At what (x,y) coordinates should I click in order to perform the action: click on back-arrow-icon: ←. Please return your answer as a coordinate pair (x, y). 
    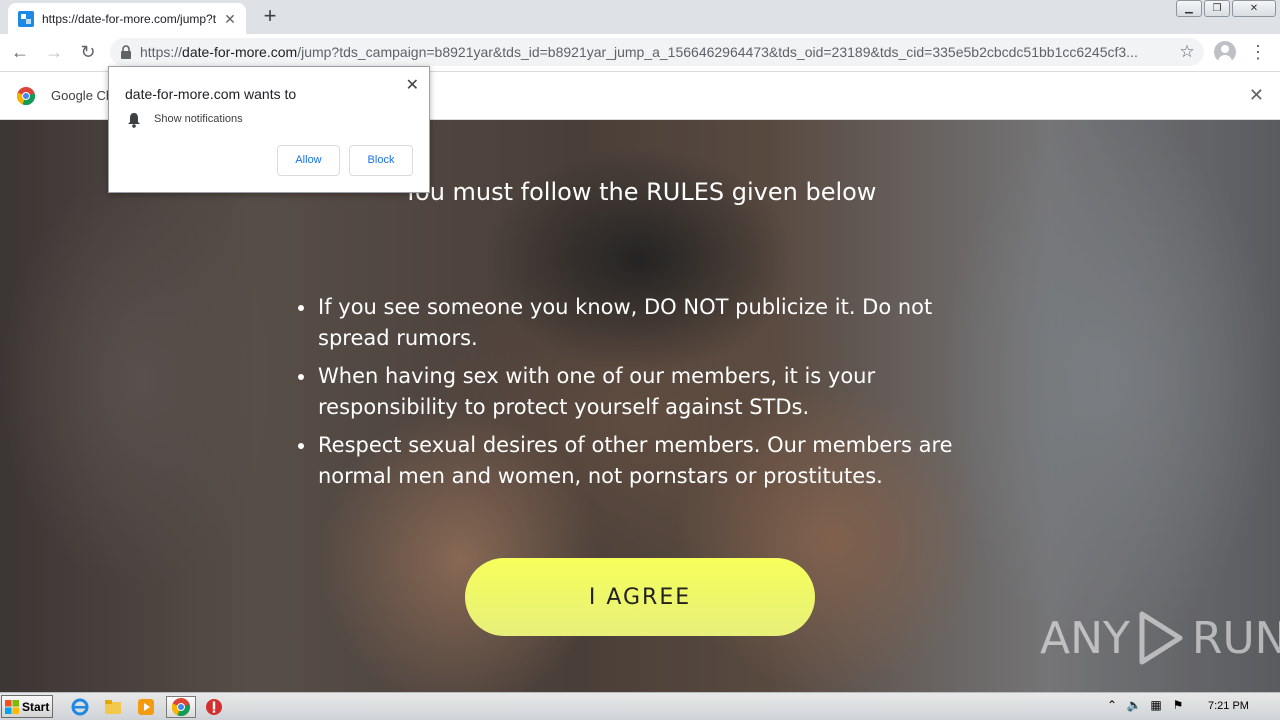
    Looking at the image, I should click on (20, 53).